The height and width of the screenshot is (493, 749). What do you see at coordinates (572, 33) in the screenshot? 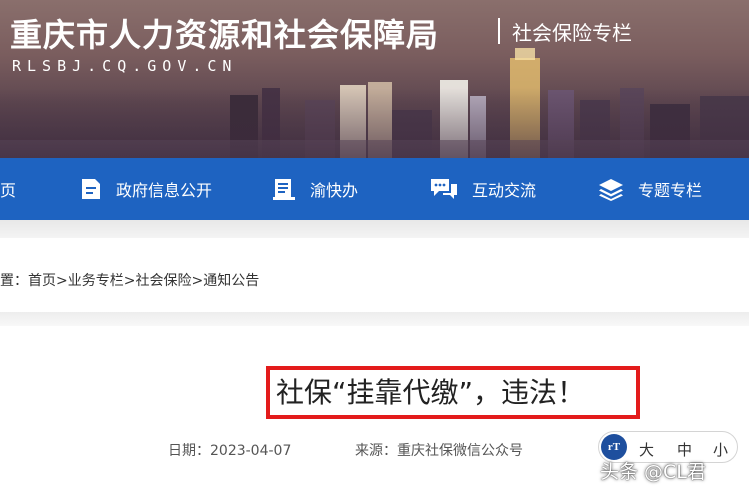
I see `section-name: 社会保险专栏` at bounding box center [572, 33].